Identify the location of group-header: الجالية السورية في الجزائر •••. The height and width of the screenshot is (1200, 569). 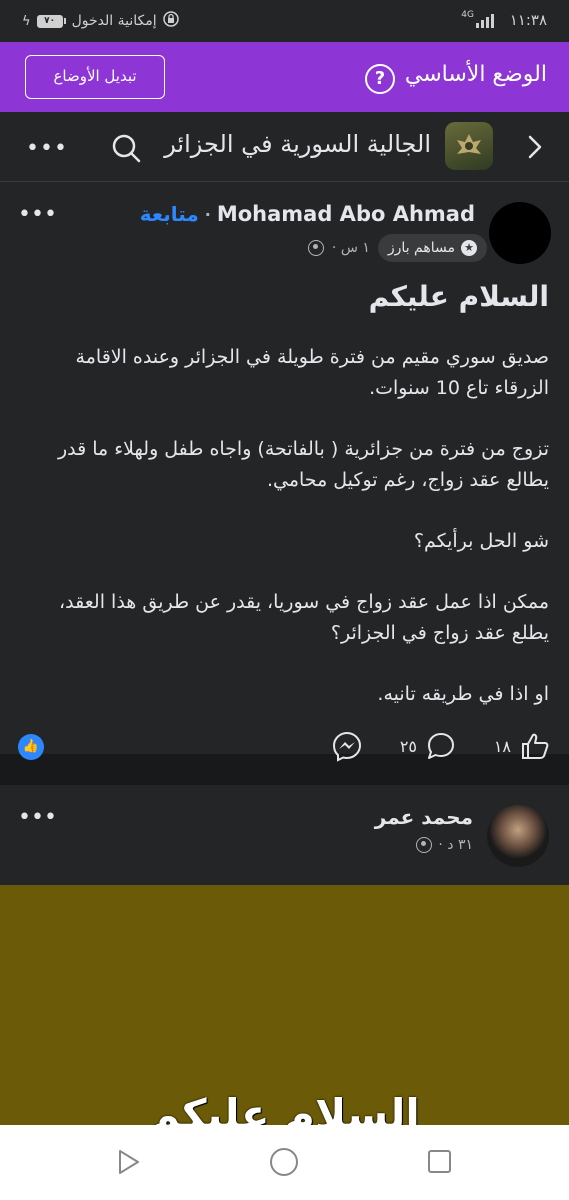
(284, 147).